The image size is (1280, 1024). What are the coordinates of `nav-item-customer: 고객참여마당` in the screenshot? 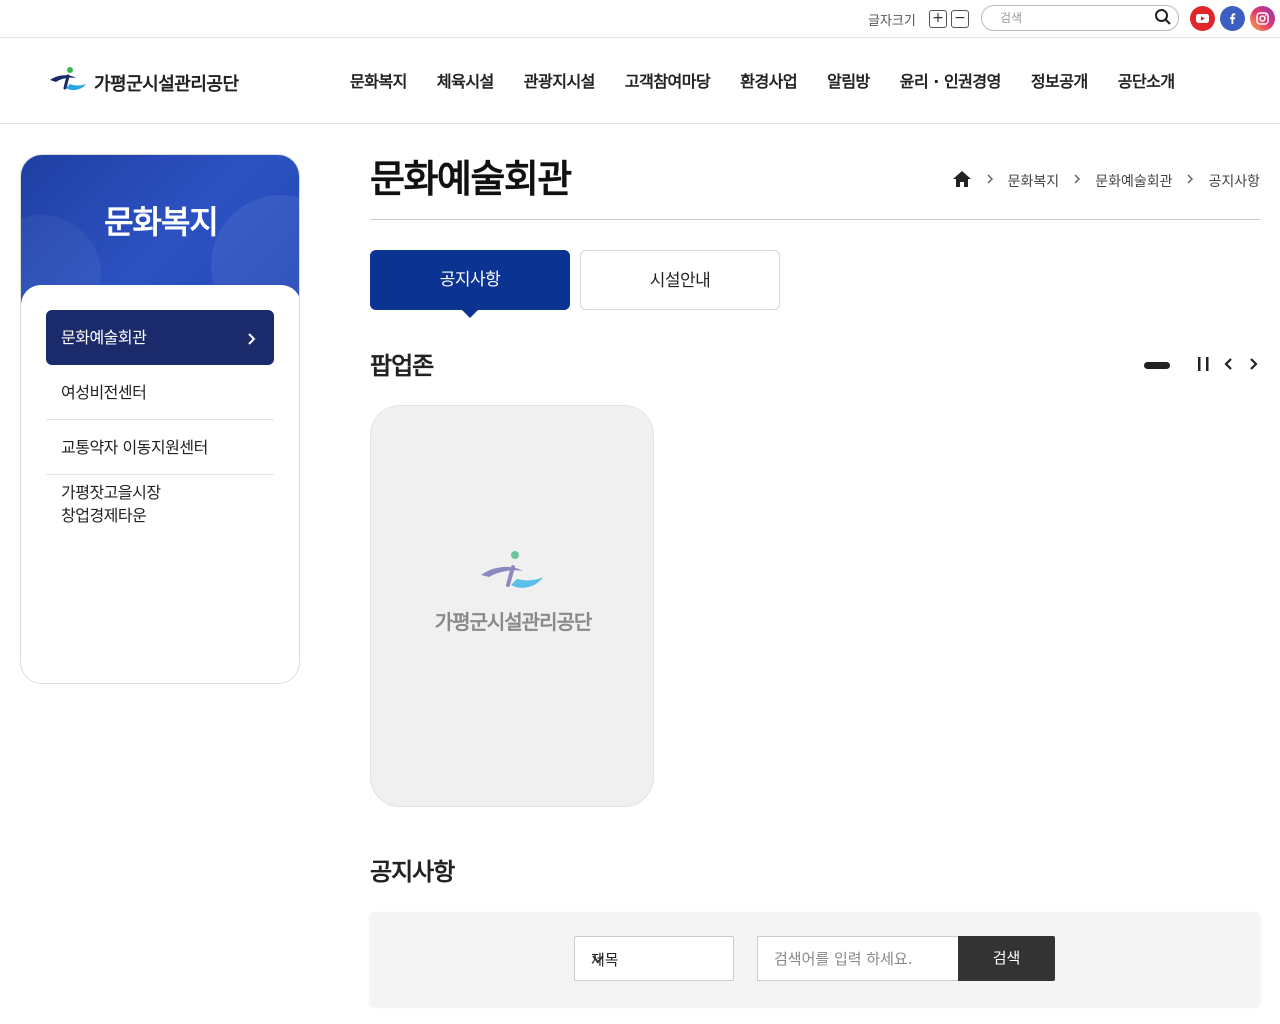 It's located at (667, 80).